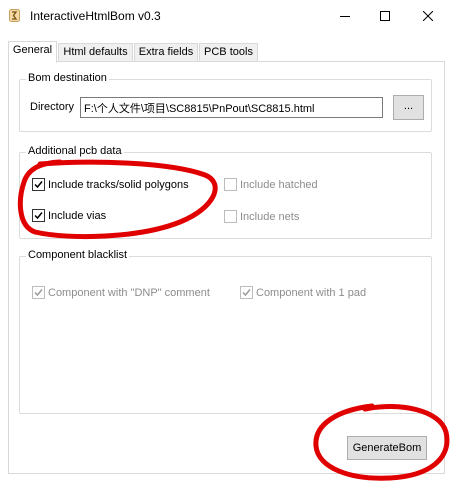 The image size is (452, 485). What do you see at coordinates (95, 52) in the screenshot?
I see `tab-html-defaults: Html defaults` at bounding box center [95, 52].